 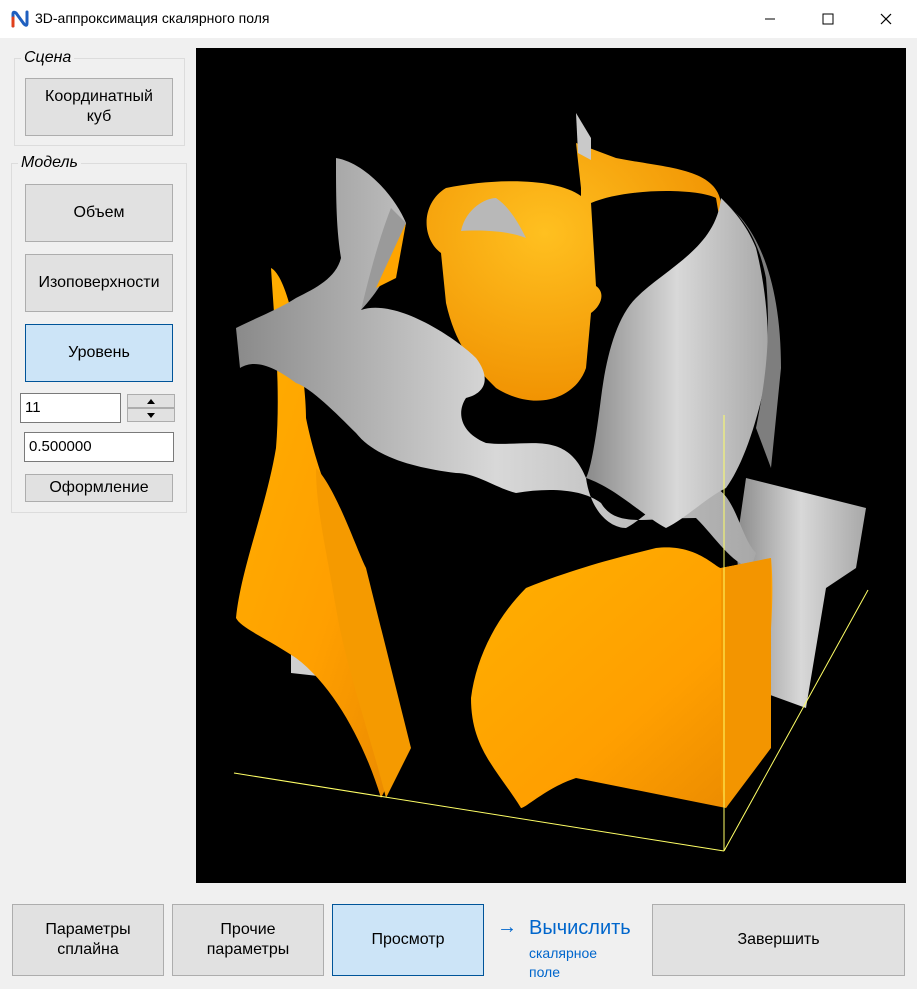 What do you see at coordinates (99, 283) in the screenshot?
I see `isosurfaces-button: Изоповерхности` at bounding box center [99, 283].